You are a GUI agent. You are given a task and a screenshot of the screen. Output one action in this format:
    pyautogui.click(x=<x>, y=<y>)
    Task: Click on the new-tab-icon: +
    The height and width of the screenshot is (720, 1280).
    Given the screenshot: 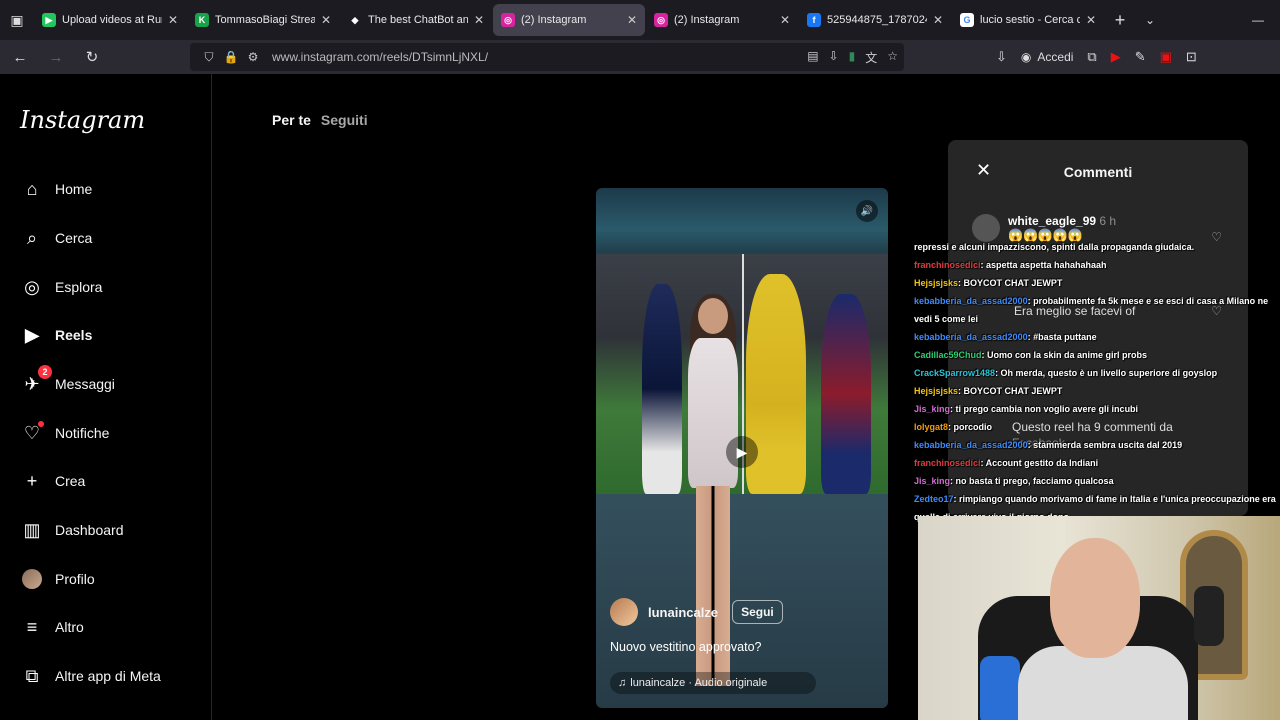 What is the action you would take?
    pyautogui.click(x=1120, y=20)
    